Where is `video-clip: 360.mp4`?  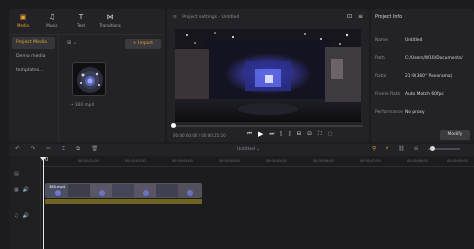
video-clip: 360.mp4 is located at coordinates (123, 190).